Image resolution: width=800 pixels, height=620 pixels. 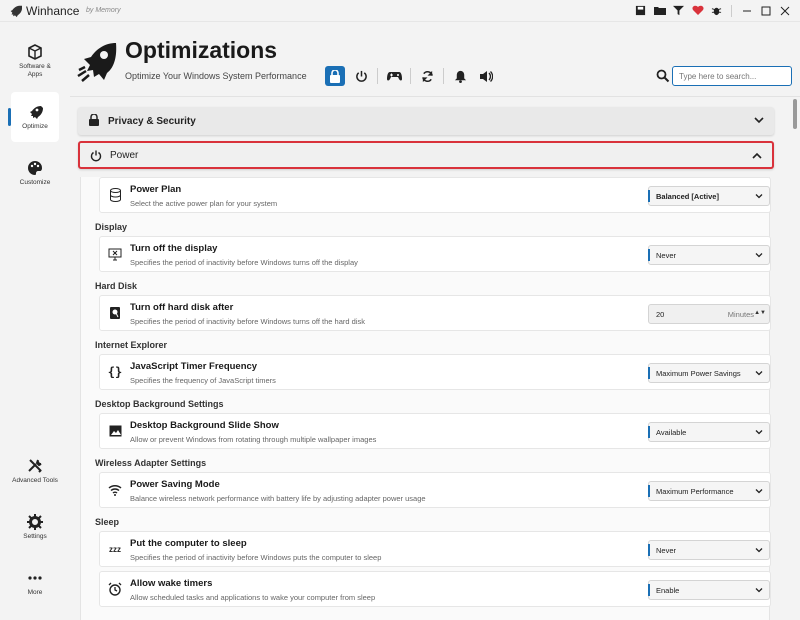 What do you see at coordinates (659, 10) in the screenshot?
I see `folder-icon` at bounding box center [659, 10].